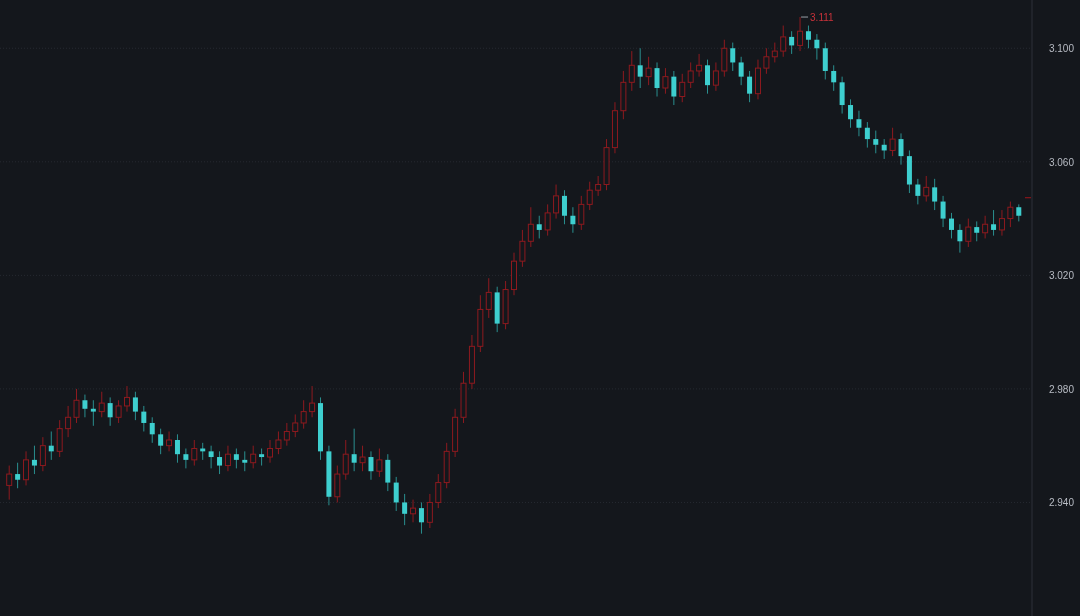 This screenshot has height=616, width=1080. Describe the element at coordinates (1061, 49) in the screenshot. I see `axis-label: 3.100` at that location.